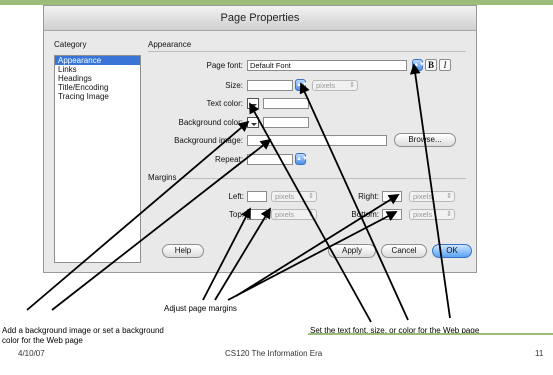  What do you see at coordinates (312, 256) in the screenshot?
I see `arrow-to-bottom-margin` at bounding box center [312, 256].